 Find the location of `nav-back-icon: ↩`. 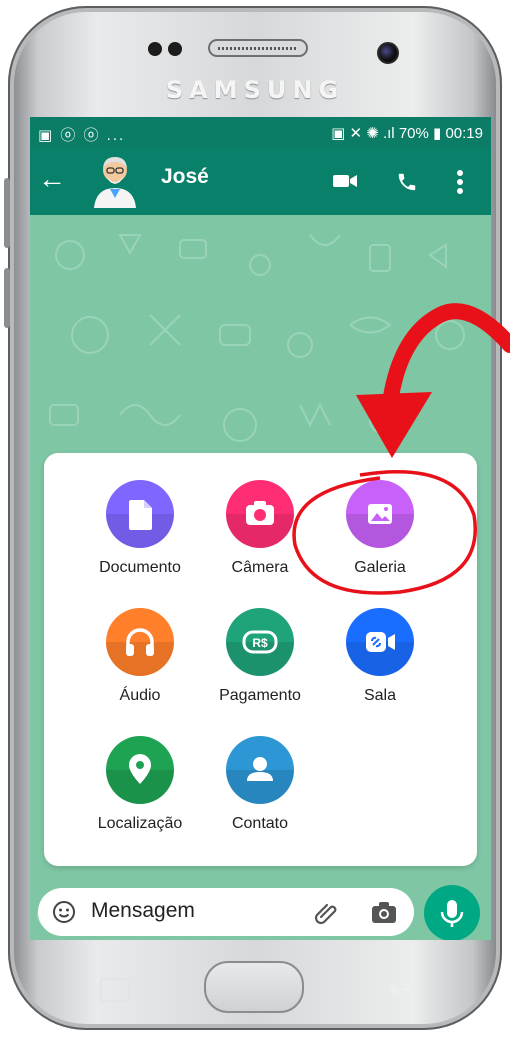

nav-back-icon: ↩ is located at coordinates (400, 989).